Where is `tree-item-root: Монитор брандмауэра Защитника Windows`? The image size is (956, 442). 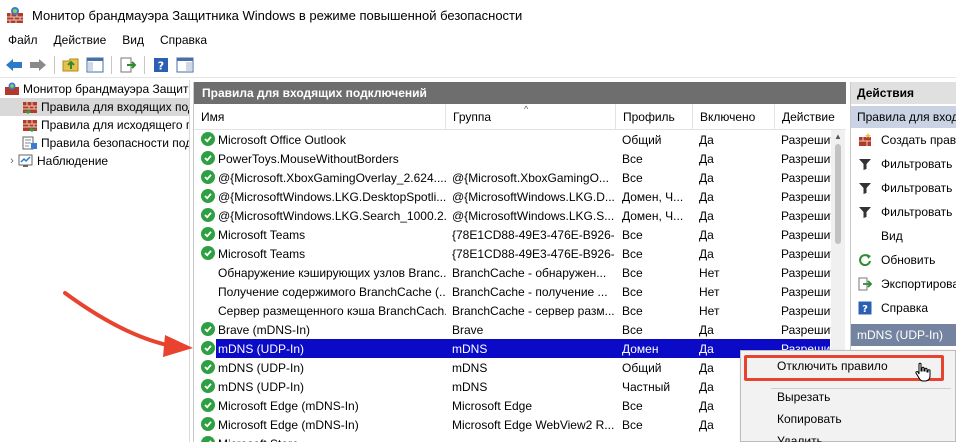
tree-item-root: Монитор брандмауэра Защитника Windows is located at coordinates (94, 89).